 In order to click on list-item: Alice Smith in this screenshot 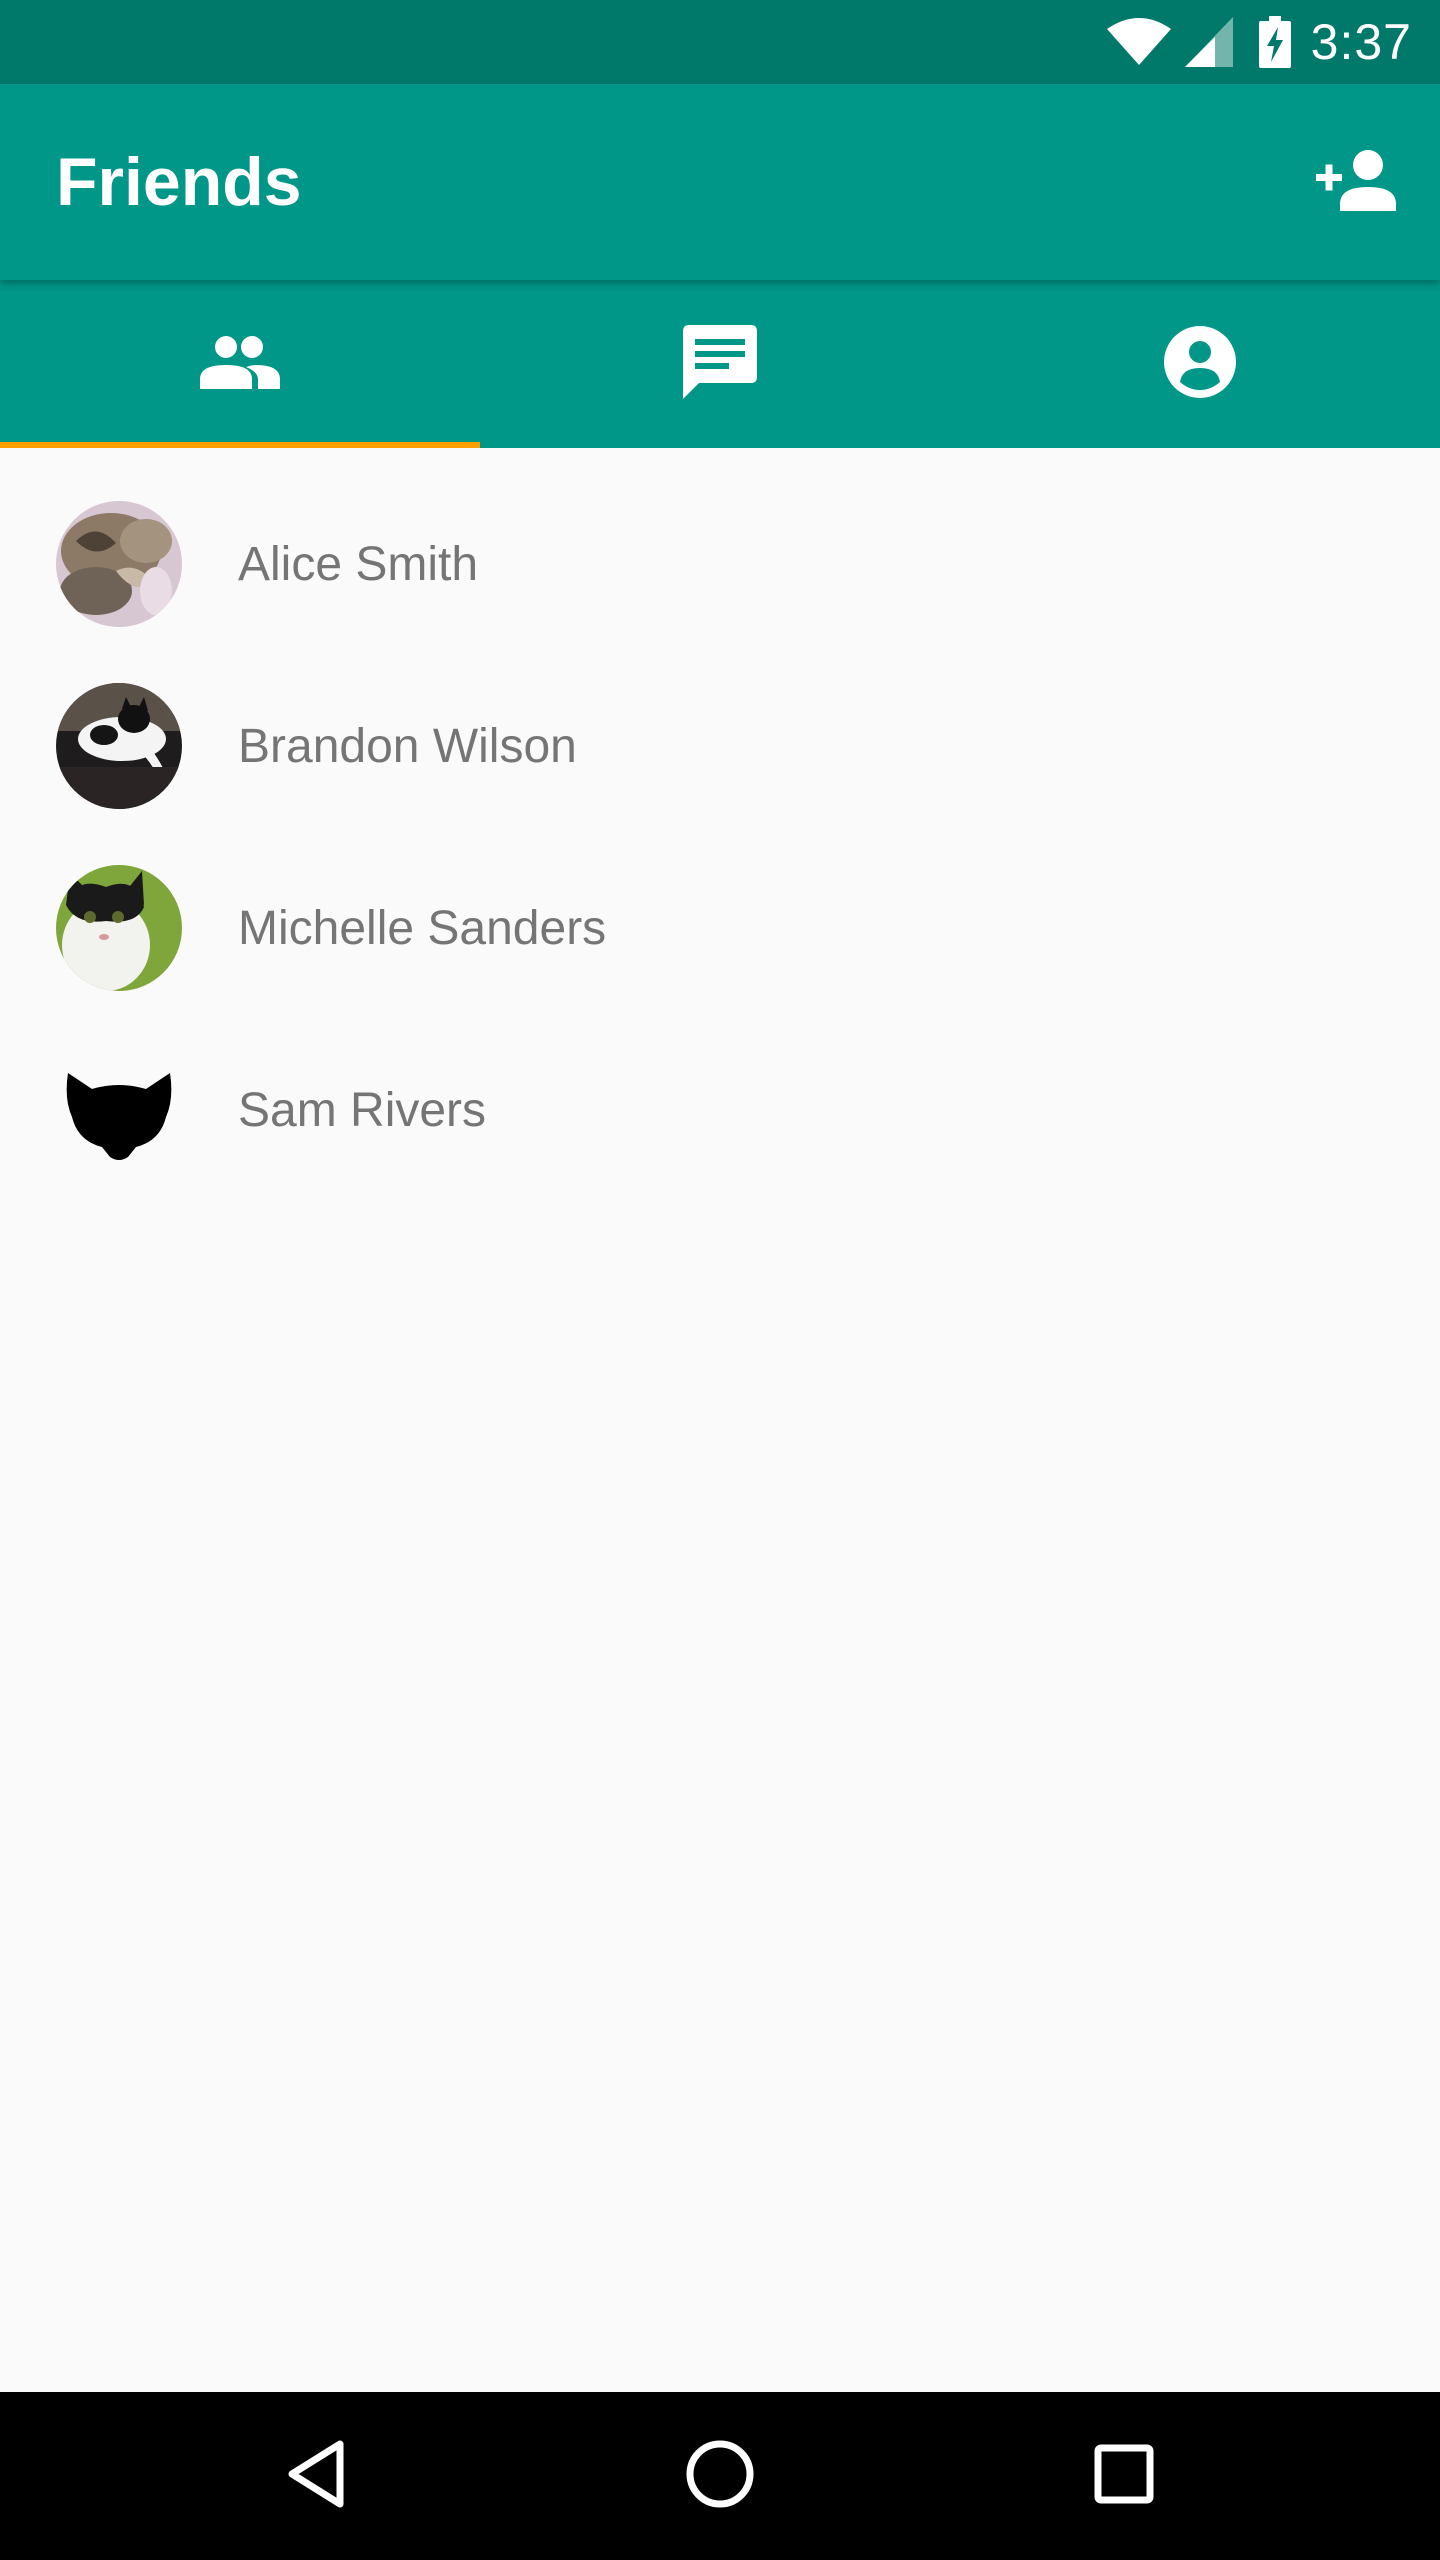, I will do `click(720, 564)`.